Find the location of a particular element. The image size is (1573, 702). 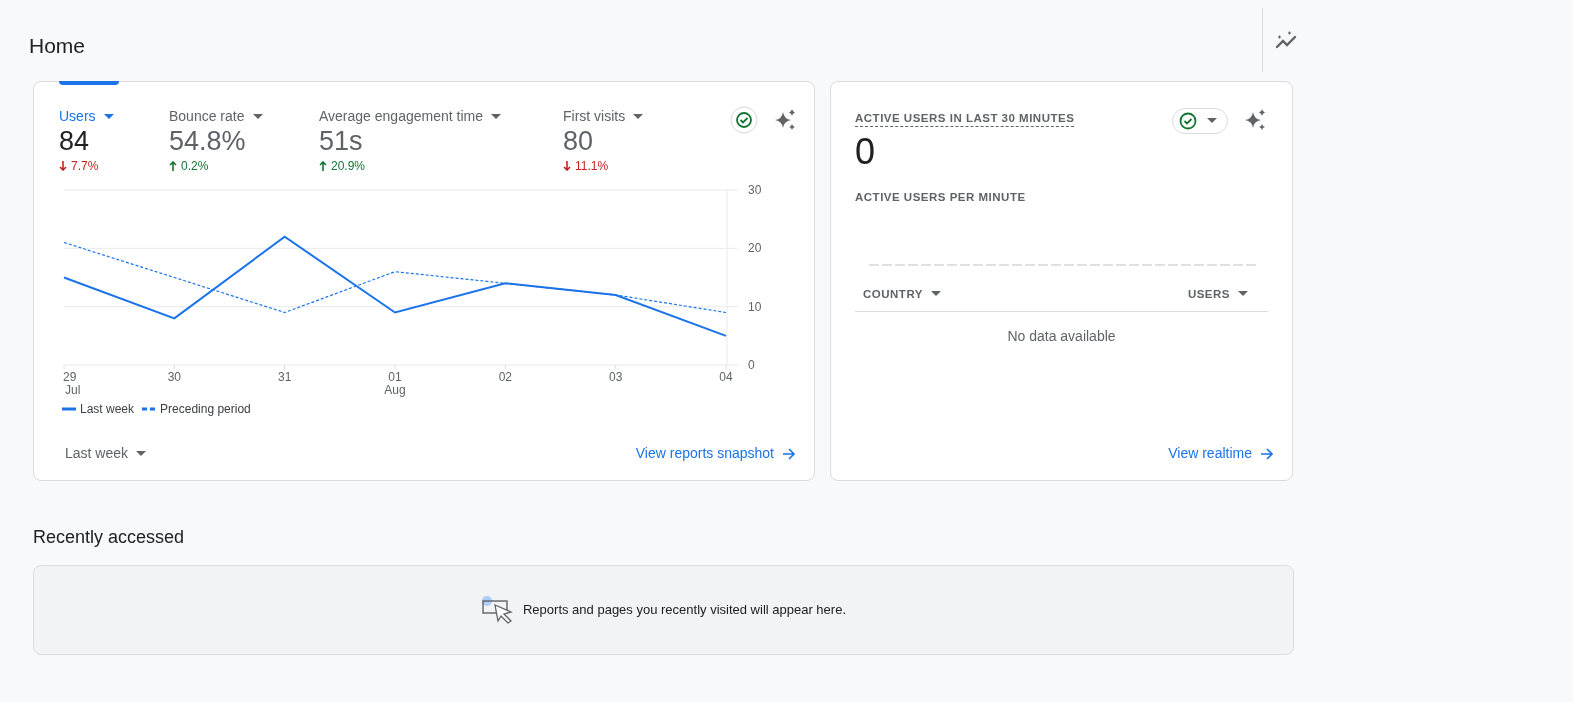

y-tick-label: 10 is located at coordinates (755, 306).